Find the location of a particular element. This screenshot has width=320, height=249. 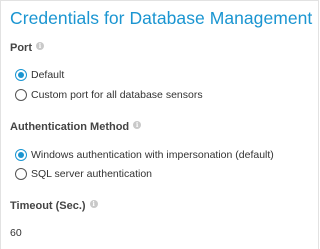

port-option-custom-label: Custom port for all database sensors is located at coordinates (117, 95).